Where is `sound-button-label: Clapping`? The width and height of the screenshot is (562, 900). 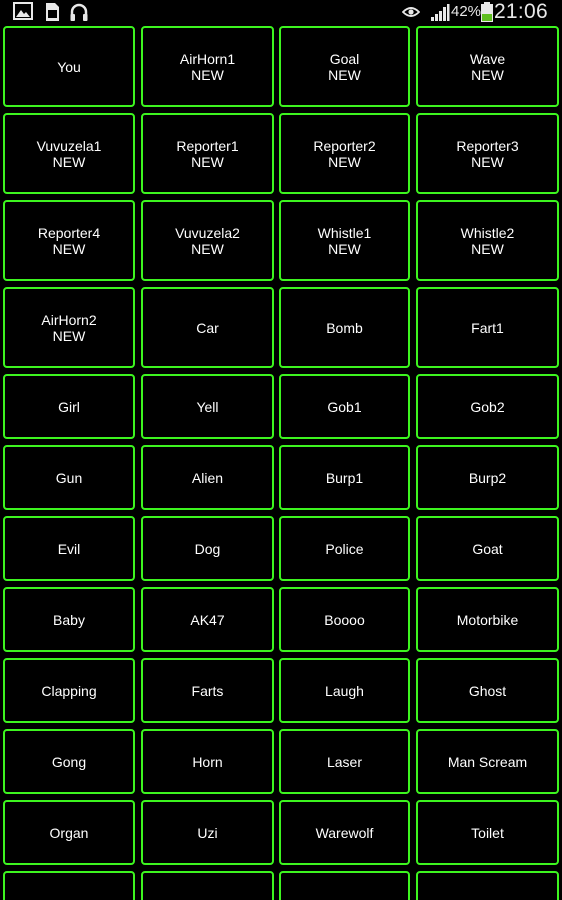
sound-button-label: Clapping is located at coordinates (69, 690).